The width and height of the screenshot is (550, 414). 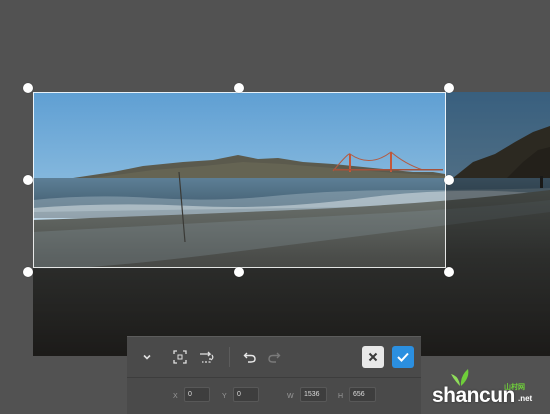 What do you see at coordinates (175, 396) in the screenshot?
I see `x-label: X` at bounding box center [175, 396].